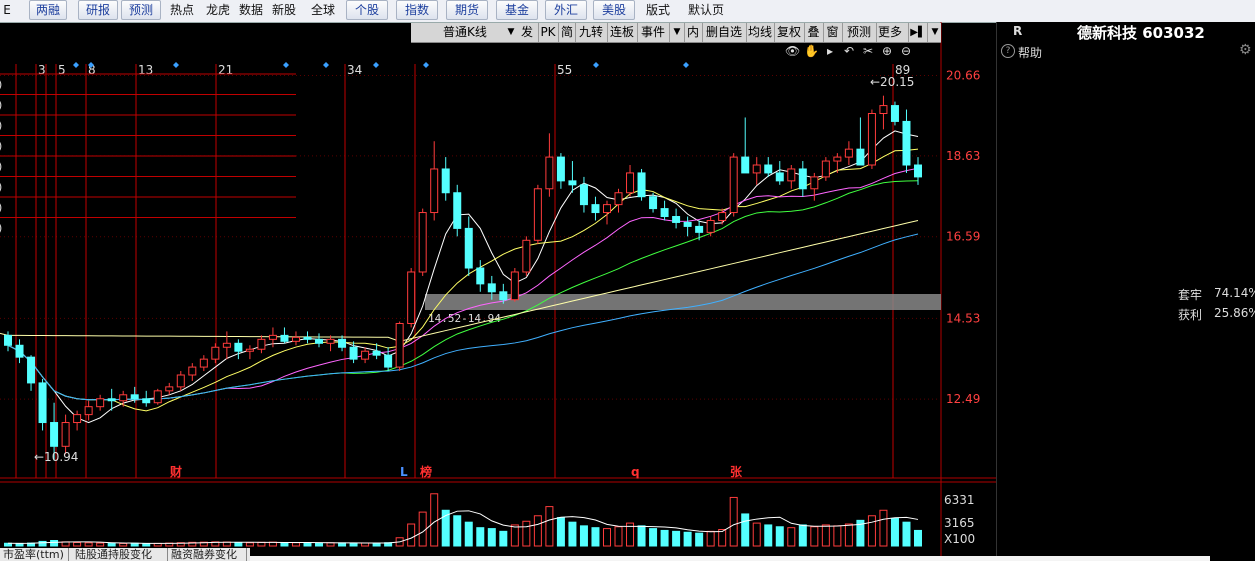  Describe the element at coordinates (868, 51) in the screenshot. I see `chart-tool-icon-4: ✂` at that location.